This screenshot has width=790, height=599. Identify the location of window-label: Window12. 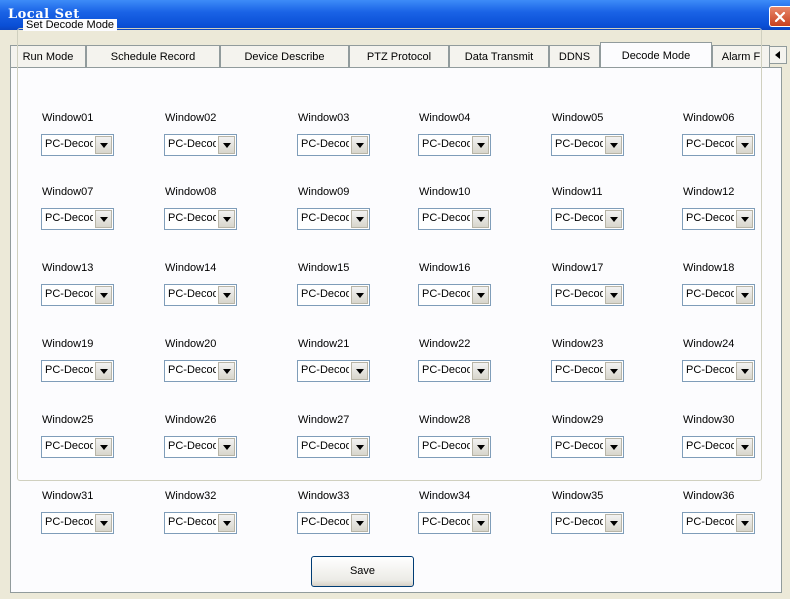
(709, 192).